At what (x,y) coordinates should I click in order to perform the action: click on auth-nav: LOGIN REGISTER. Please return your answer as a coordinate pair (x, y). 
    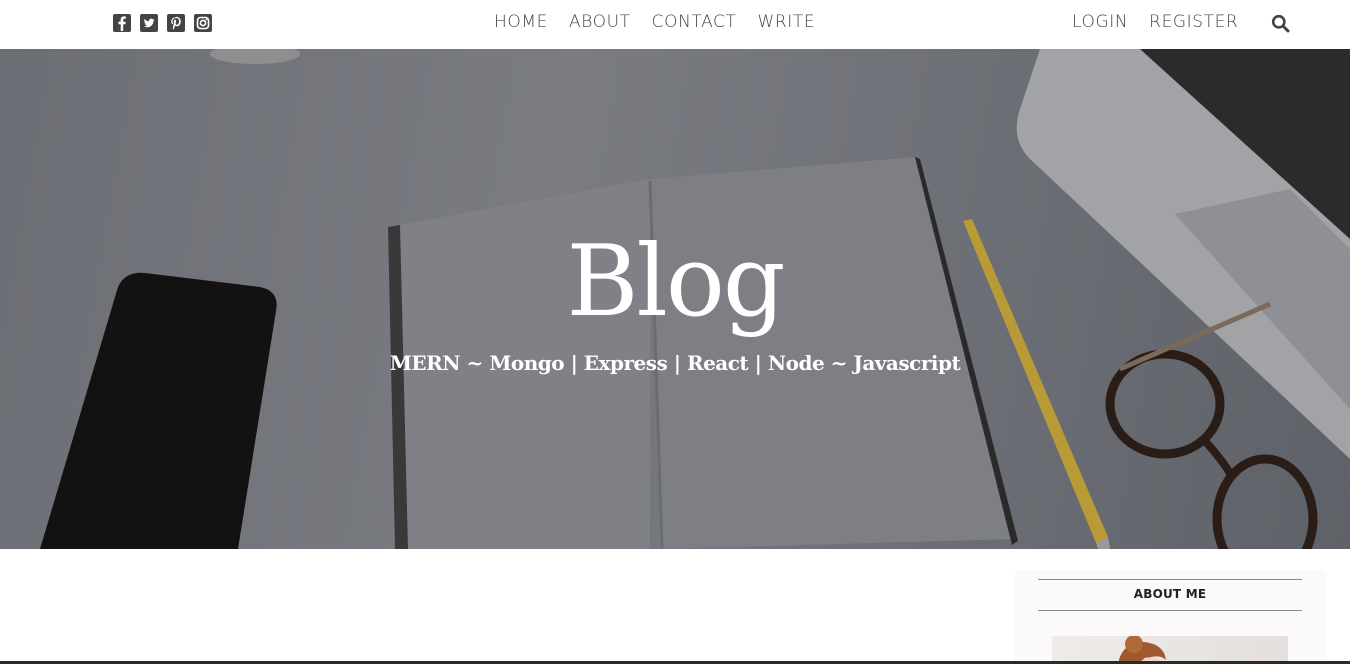
    Looking at the image, I should click on (1155, 22).